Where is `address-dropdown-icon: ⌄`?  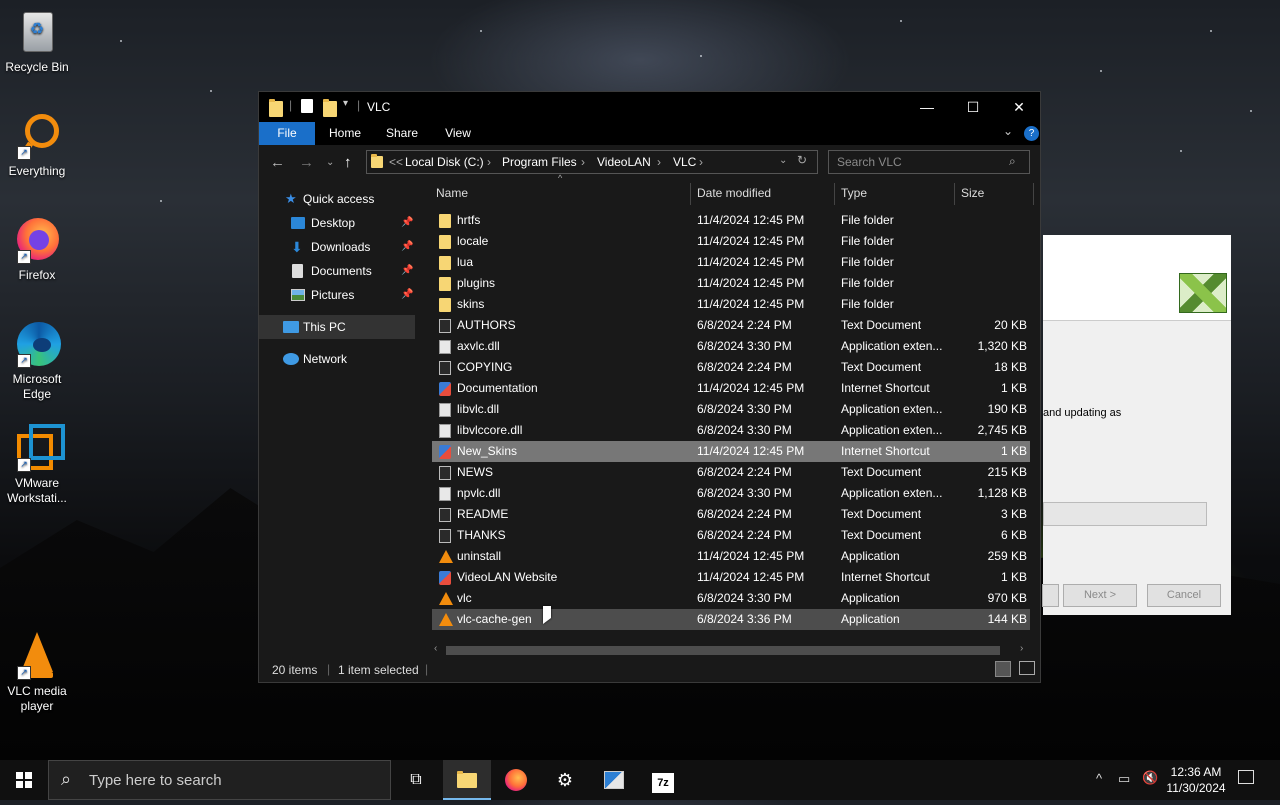 address-dropdown-icon: ⌄ is located at coordinates (783, 160).